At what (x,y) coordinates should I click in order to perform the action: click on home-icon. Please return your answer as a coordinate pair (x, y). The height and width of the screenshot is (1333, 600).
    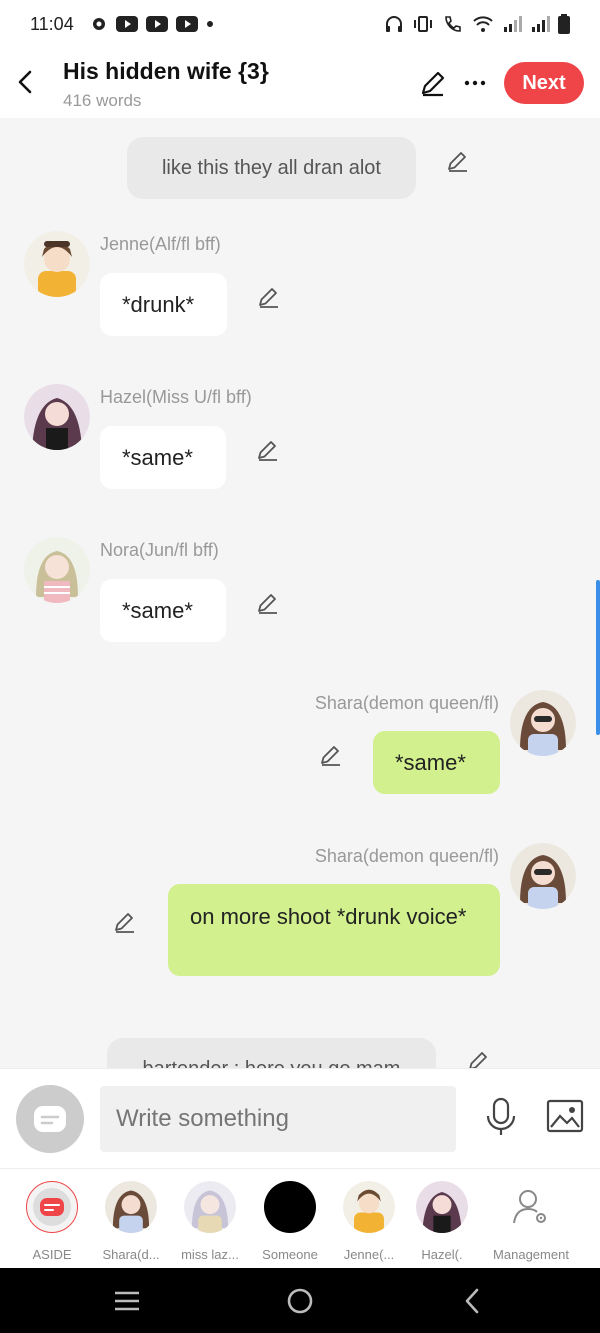
    Looking at the image, I should click on (300, 1301).